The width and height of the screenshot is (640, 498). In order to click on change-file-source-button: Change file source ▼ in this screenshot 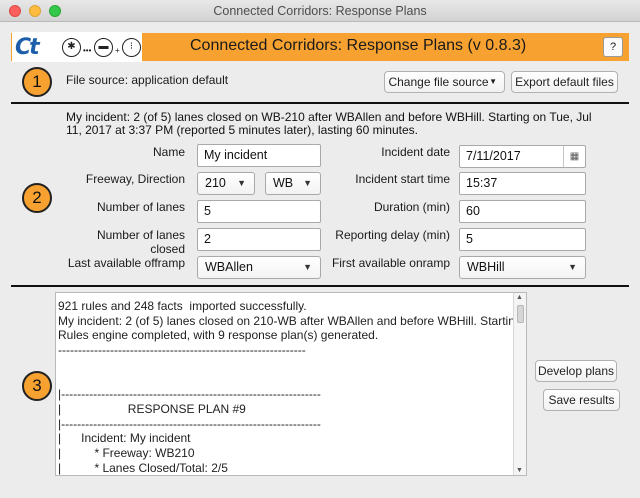, I will do `click(444, 82)`.